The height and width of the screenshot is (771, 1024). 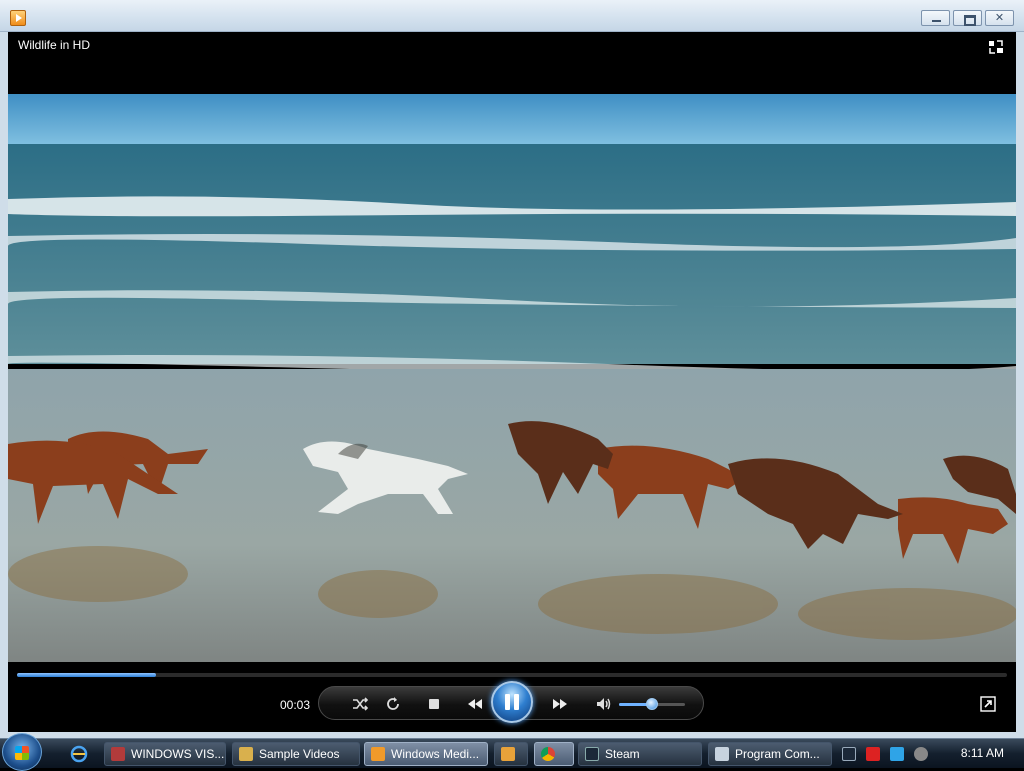 What do you see at coordinates (929, 754) in the screenshot?
I see `system-tray: 8:11 AM` at bounding box center [929, 754].